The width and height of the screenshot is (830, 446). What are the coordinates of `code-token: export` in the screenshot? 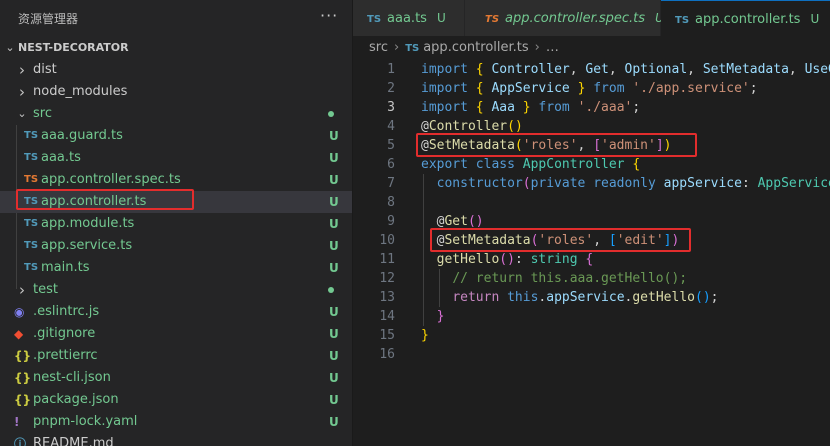 It's located at (444, 164).